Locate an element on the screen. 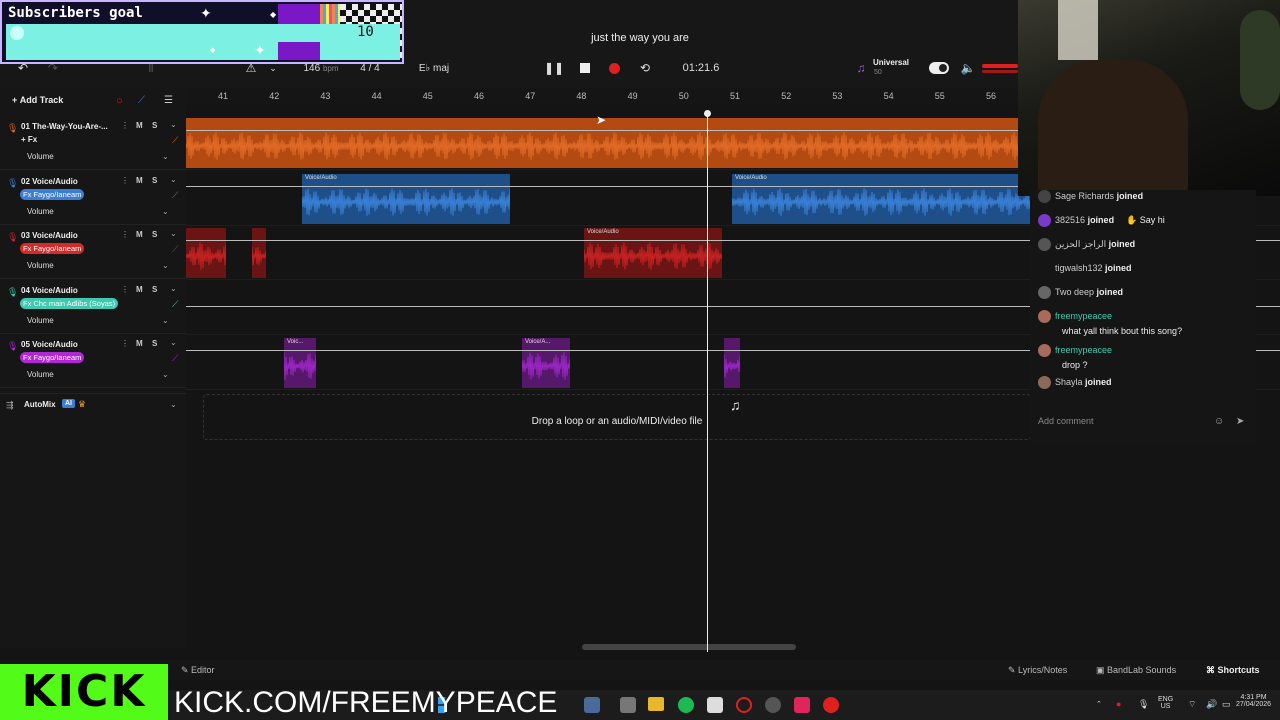  track-settings-icon: ☰ is located at coordinates (168, 100).